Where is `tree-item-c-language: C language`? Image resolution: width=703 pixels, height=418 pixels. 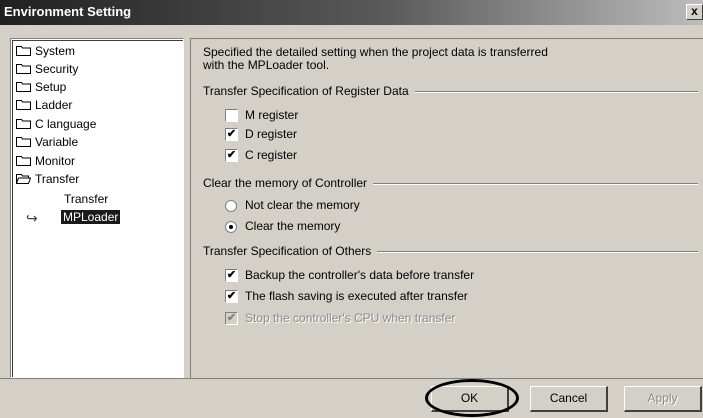 tree-item-c-language: C language is located at coordinates (56, 124).